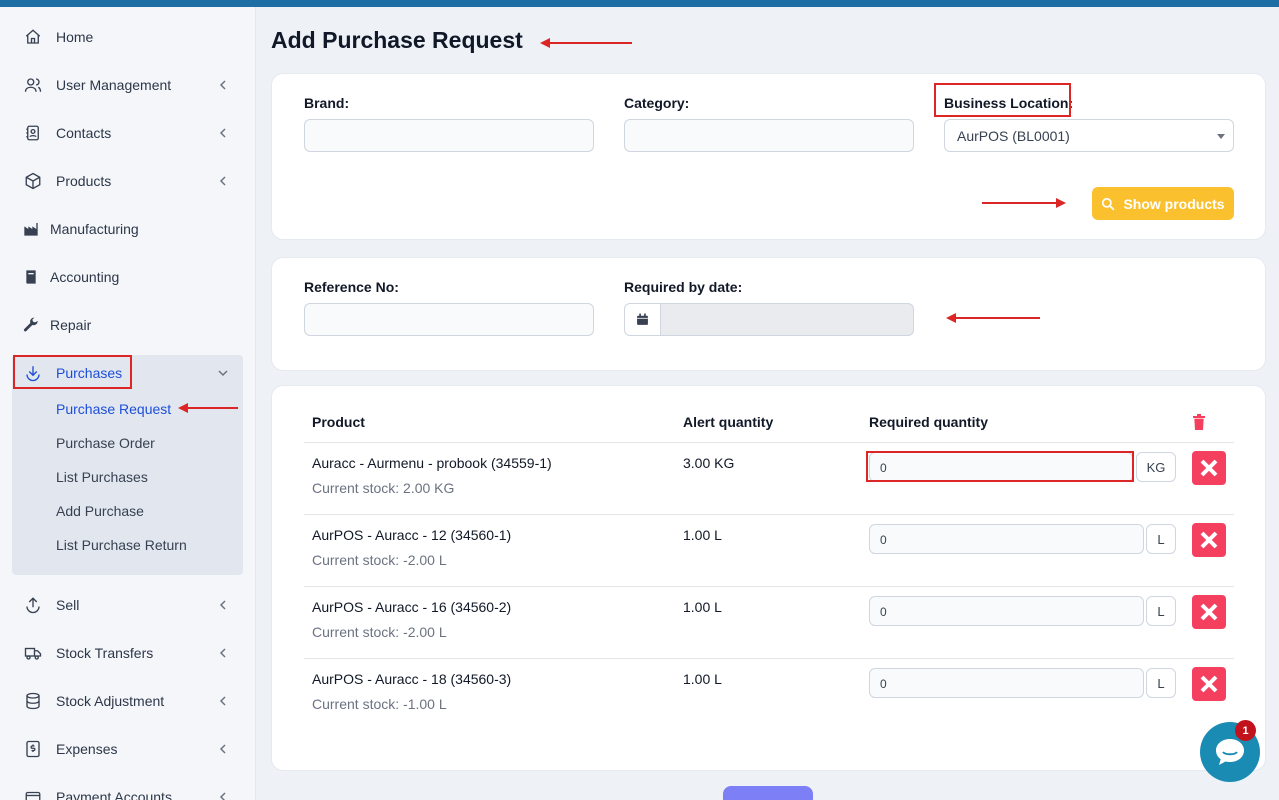 This screenshot has height=800, width=1279. Describe the element at coordinates (127, 37) in the screenshot. I see `sidebar-item-home: Home` at that location.